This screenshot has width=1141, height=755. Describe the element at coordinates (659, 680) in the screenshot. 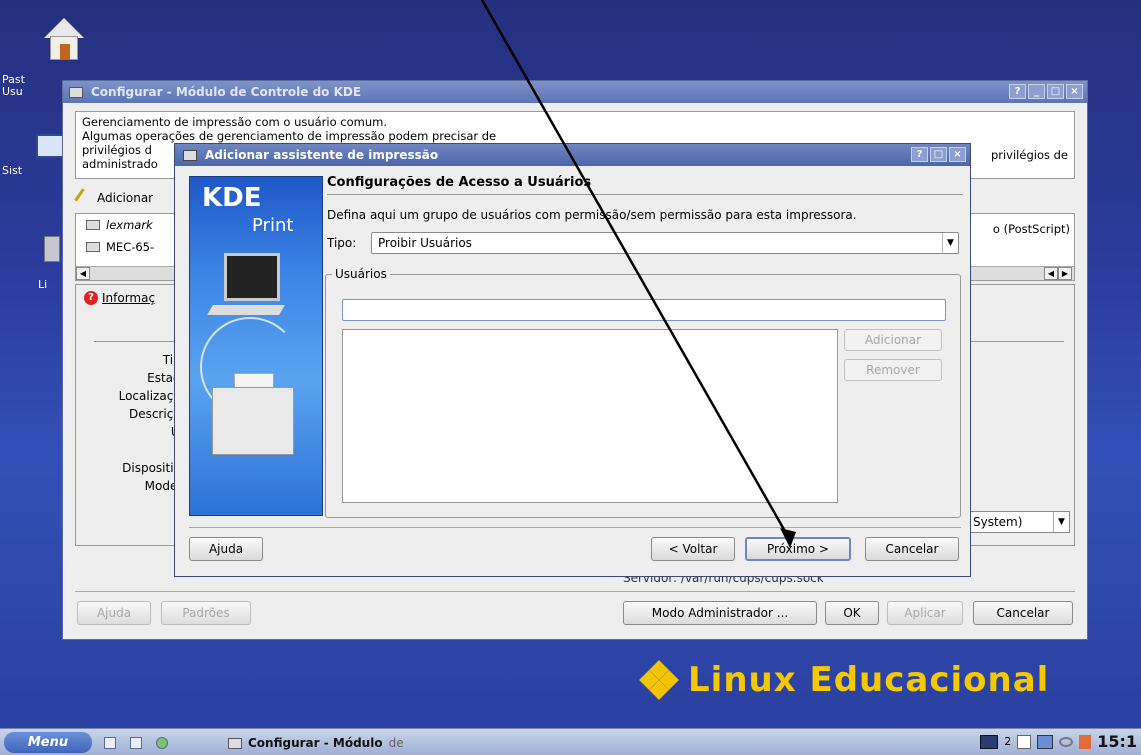

I see `brand-logo-icon` at that location.